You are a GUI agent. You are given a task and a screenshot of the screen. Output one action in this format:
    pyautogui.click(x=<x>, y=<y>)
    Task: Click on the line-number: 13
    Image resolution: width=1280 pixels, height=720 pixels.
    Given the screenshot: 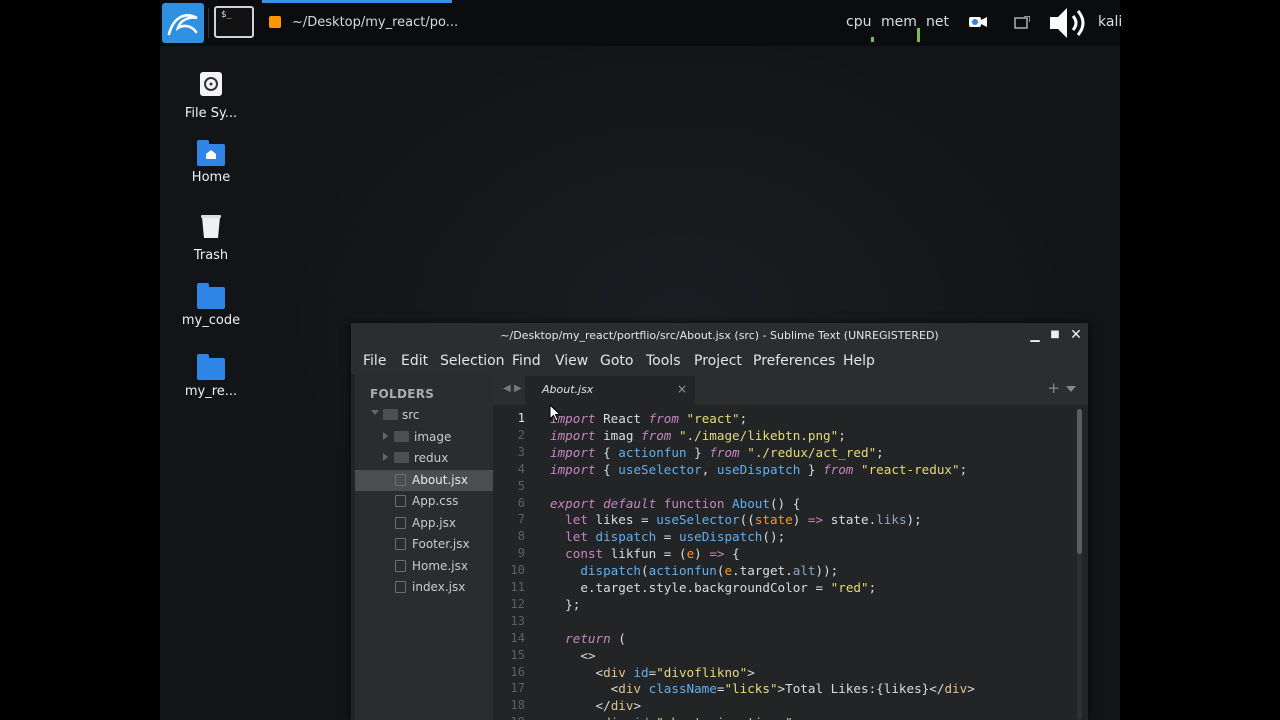 What is the action you would take?
    pyautogui.click(x=517, y=620)
    